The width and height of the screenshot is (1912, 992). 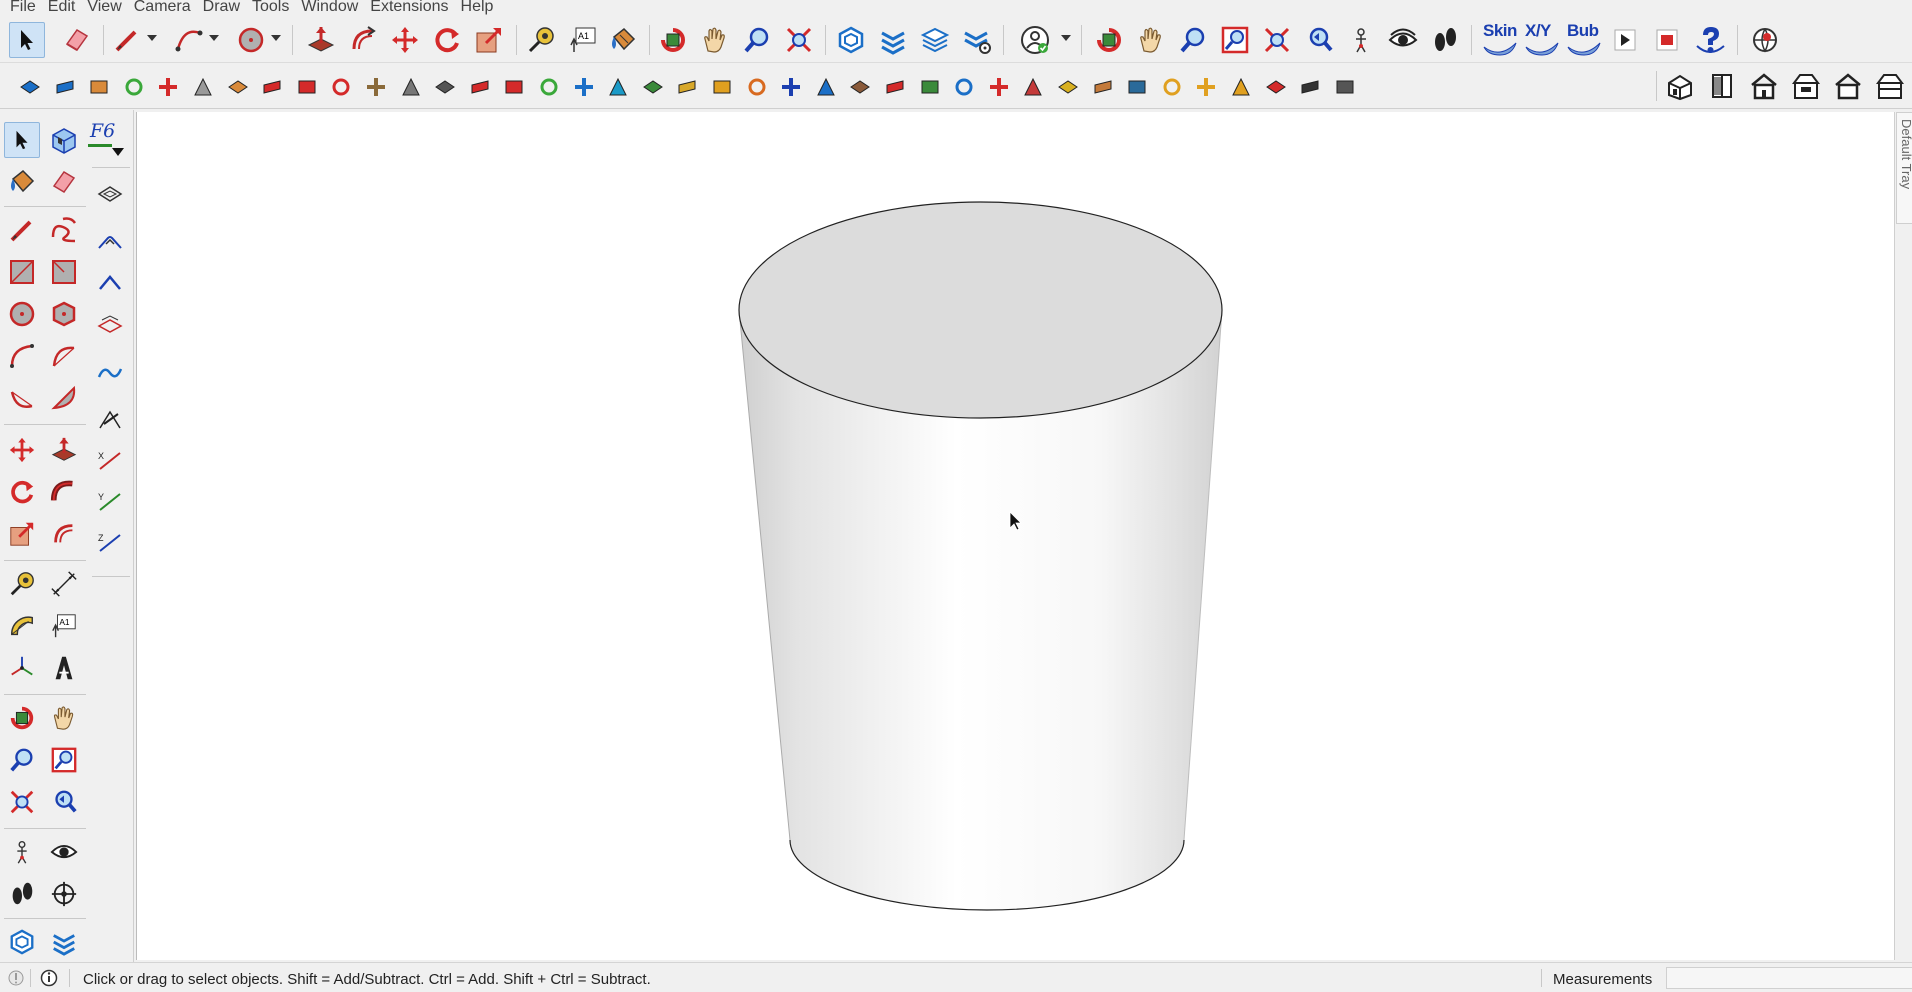 What do you see at coordinates (110, 543) in the screenshot?
I see `axis-z-tool-button: Z` at bounding box center [110, 543].